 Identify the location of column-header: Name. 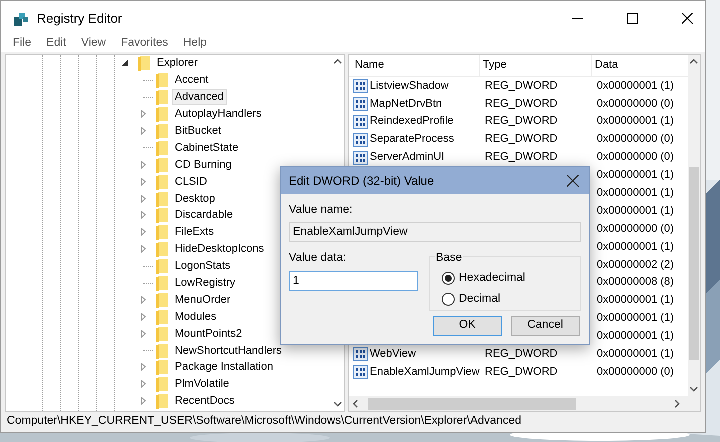
(414, 65).